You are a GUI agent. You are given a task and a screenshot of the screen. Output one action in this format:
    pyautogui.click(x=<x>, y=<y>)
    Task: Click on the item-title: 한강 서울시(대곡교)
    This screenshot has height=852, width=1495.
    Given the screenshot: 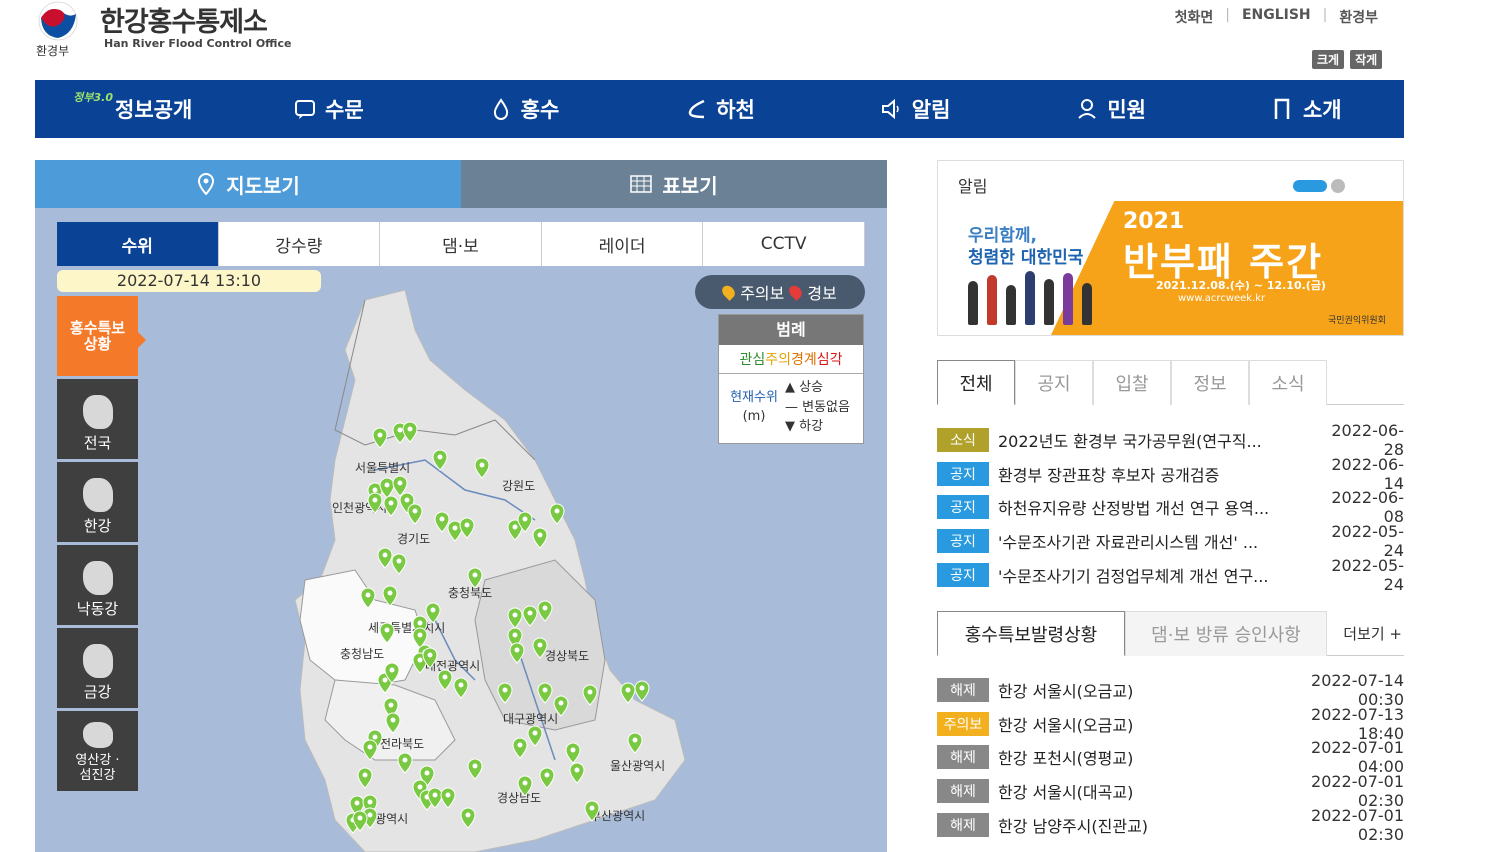 What is the action you would take?
    pyautogui.click(x=1131, y=791)
    